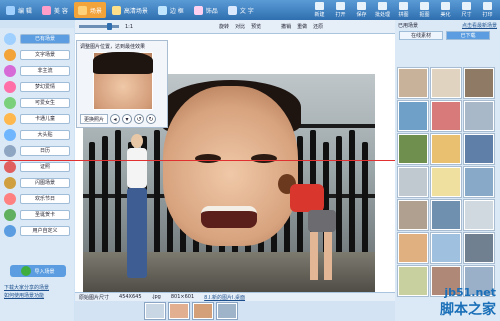 The height and width of the screenshot is (321, 500). What do you see at coordinates (37, 214) in the screenshot?
I see `sidebar-item-11: 圣诞贺卡` at bounding box center [37, 214].